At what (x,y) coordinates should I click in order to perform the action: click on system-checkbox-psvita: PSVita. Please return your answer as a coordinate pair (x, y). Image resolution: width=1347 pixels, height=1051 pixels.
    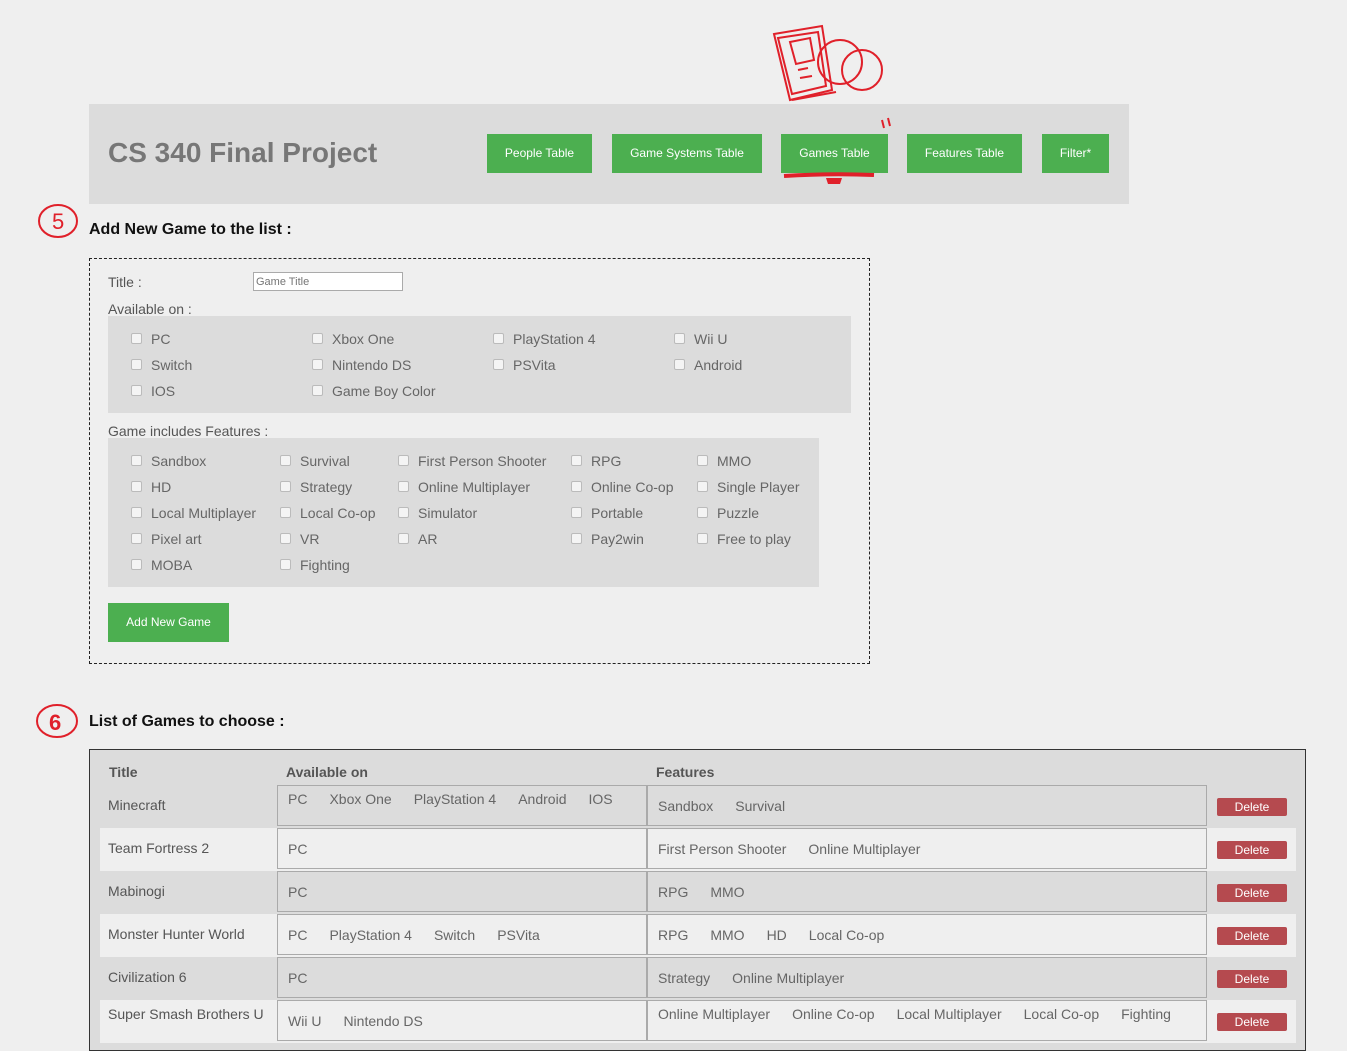
    Looking at the image, I should click on (524, 365).